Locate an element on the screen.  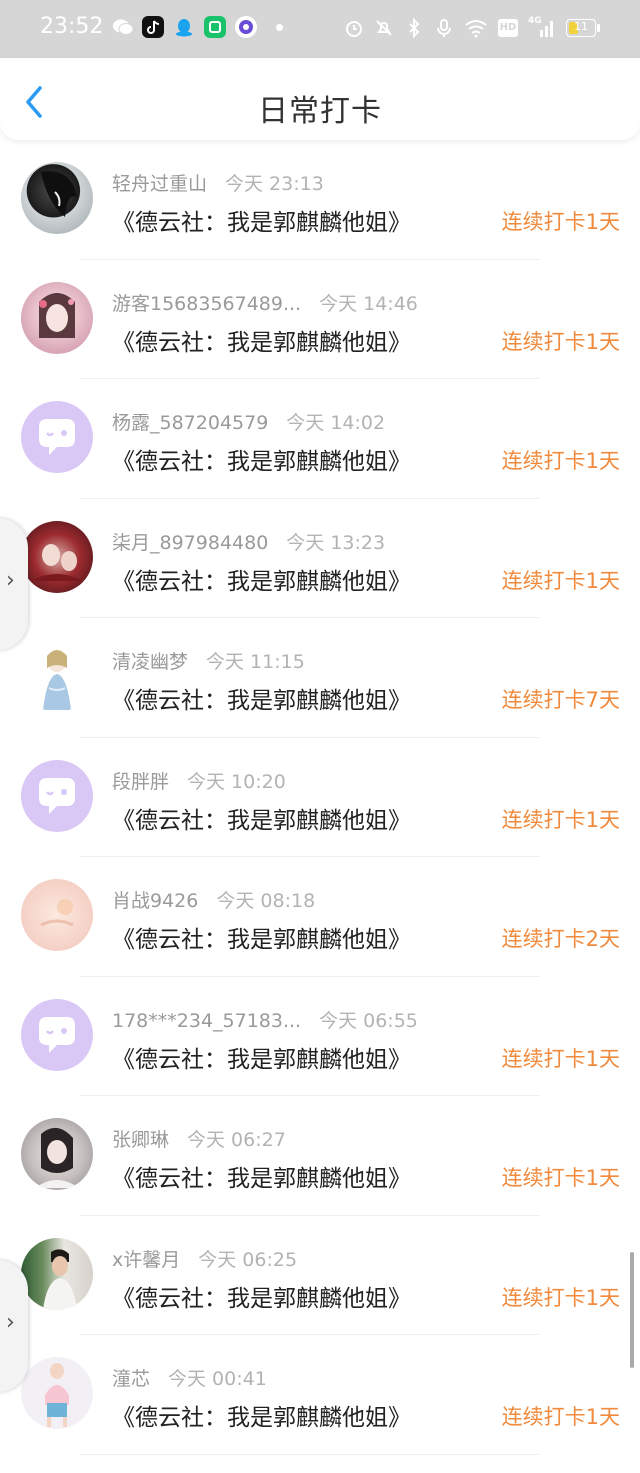
status-bar: 23:52 HD 4G 11 is located at coordinates (320, 29).